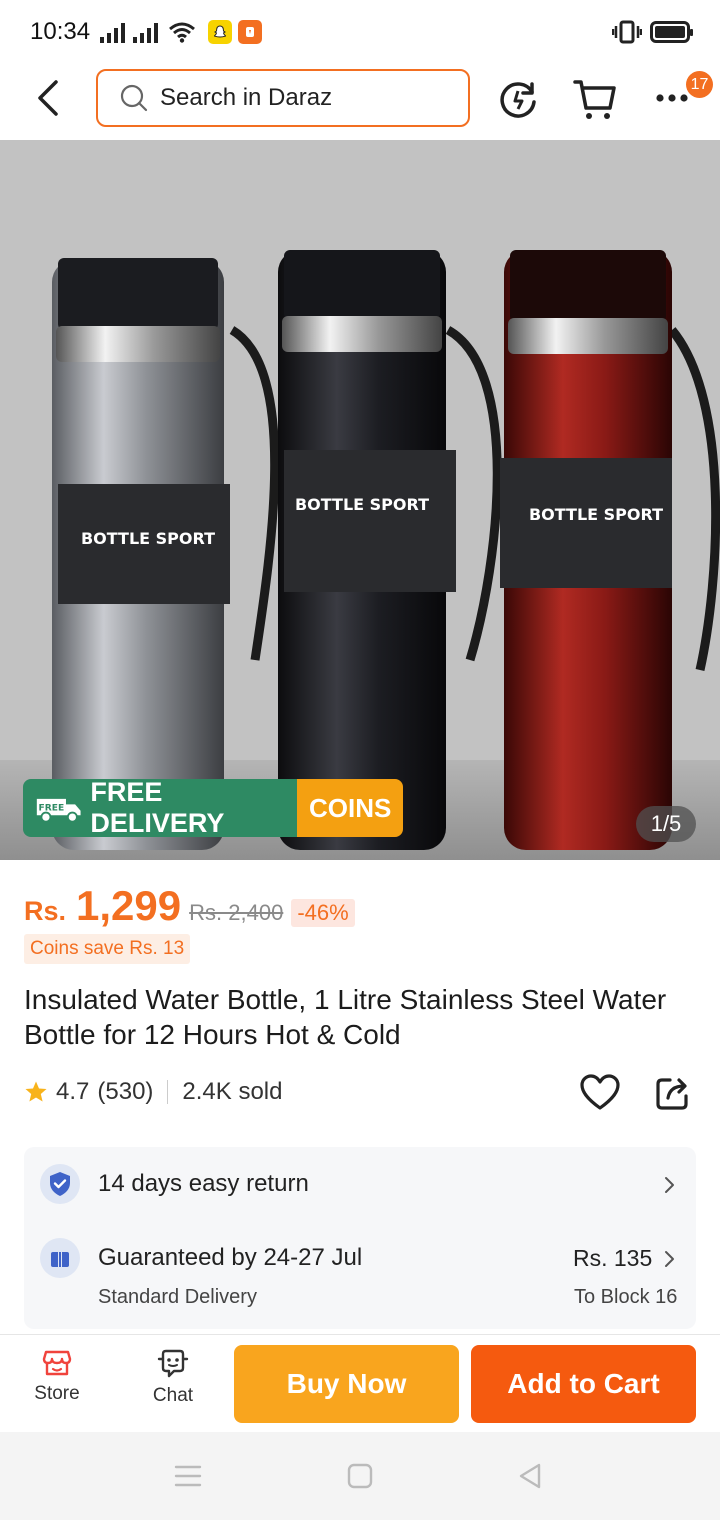 This screenshot has width=720, height=1520. What do you see at coordinates (626, 1297) in the screenshot?
I see `delivery-location-text: To Block 16` at bounding box center [626, 1297].